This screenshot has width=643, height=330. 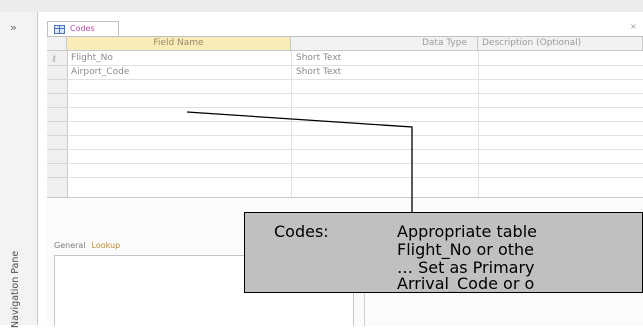 What do you see at coordinates (301, 231) in the screenshot?
I see `callout-label: Codes:` at bounding box center [301, 231].